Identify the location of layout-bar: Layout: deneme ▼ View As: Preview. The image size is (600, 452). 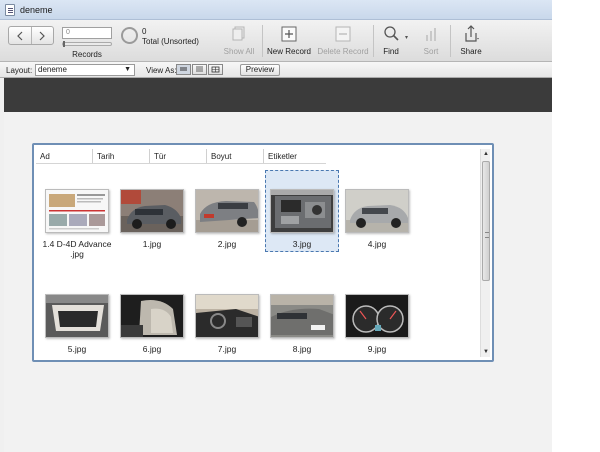
(276, 70).